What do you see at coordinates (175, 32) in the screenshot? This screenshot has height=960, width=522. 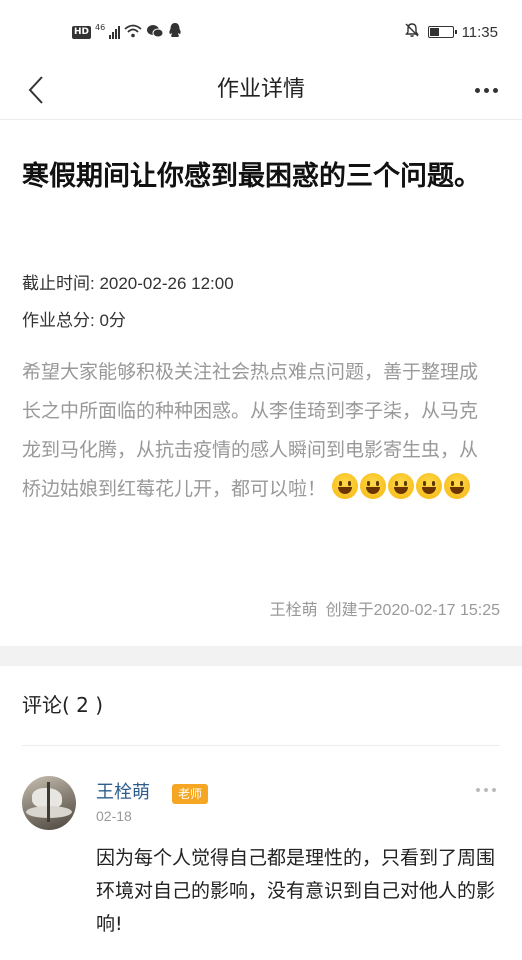 I see `qq-icon` at bounding box center [175, 32].